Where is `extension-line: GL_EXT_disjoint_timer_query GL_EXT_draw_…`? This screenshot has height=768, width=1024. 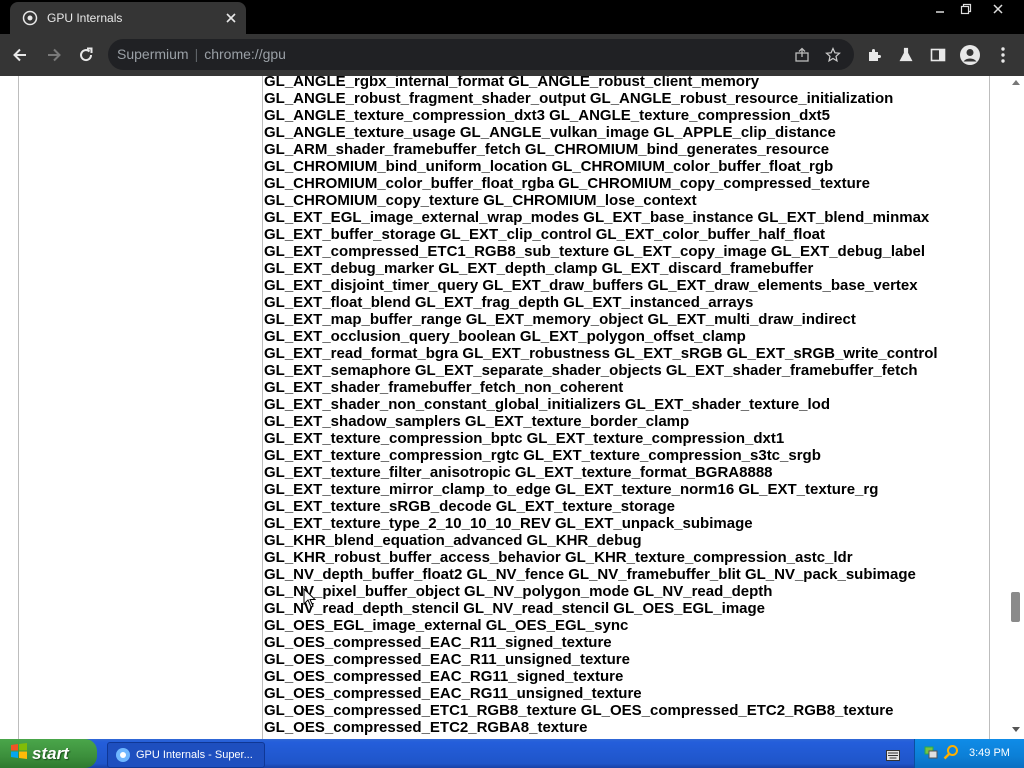
extension-line: GL_EXT_disjoint_timer_query GL_EXT_draw_… is located at coordinates (591, 285).